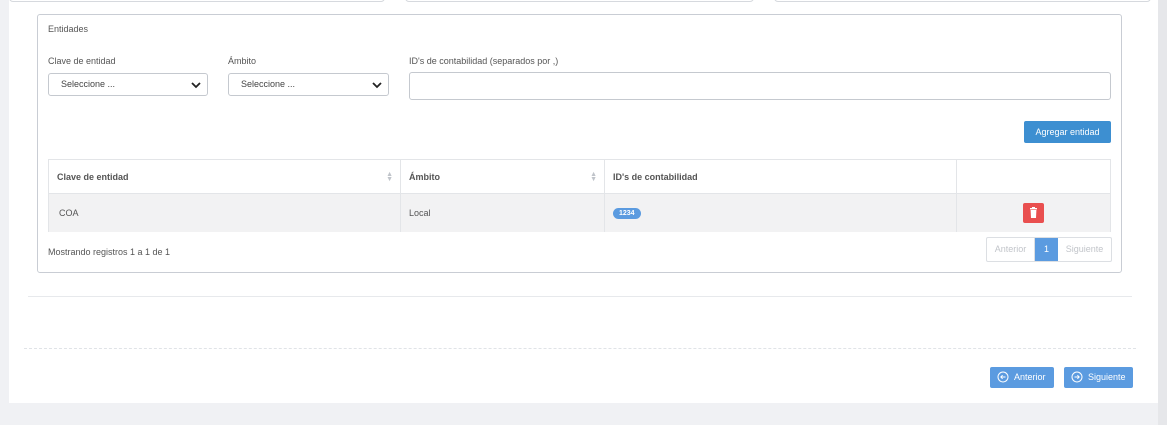 This screenshot has width=1167, height=425. I want to click on pagination-page-1: 1, so click(1046, 249).